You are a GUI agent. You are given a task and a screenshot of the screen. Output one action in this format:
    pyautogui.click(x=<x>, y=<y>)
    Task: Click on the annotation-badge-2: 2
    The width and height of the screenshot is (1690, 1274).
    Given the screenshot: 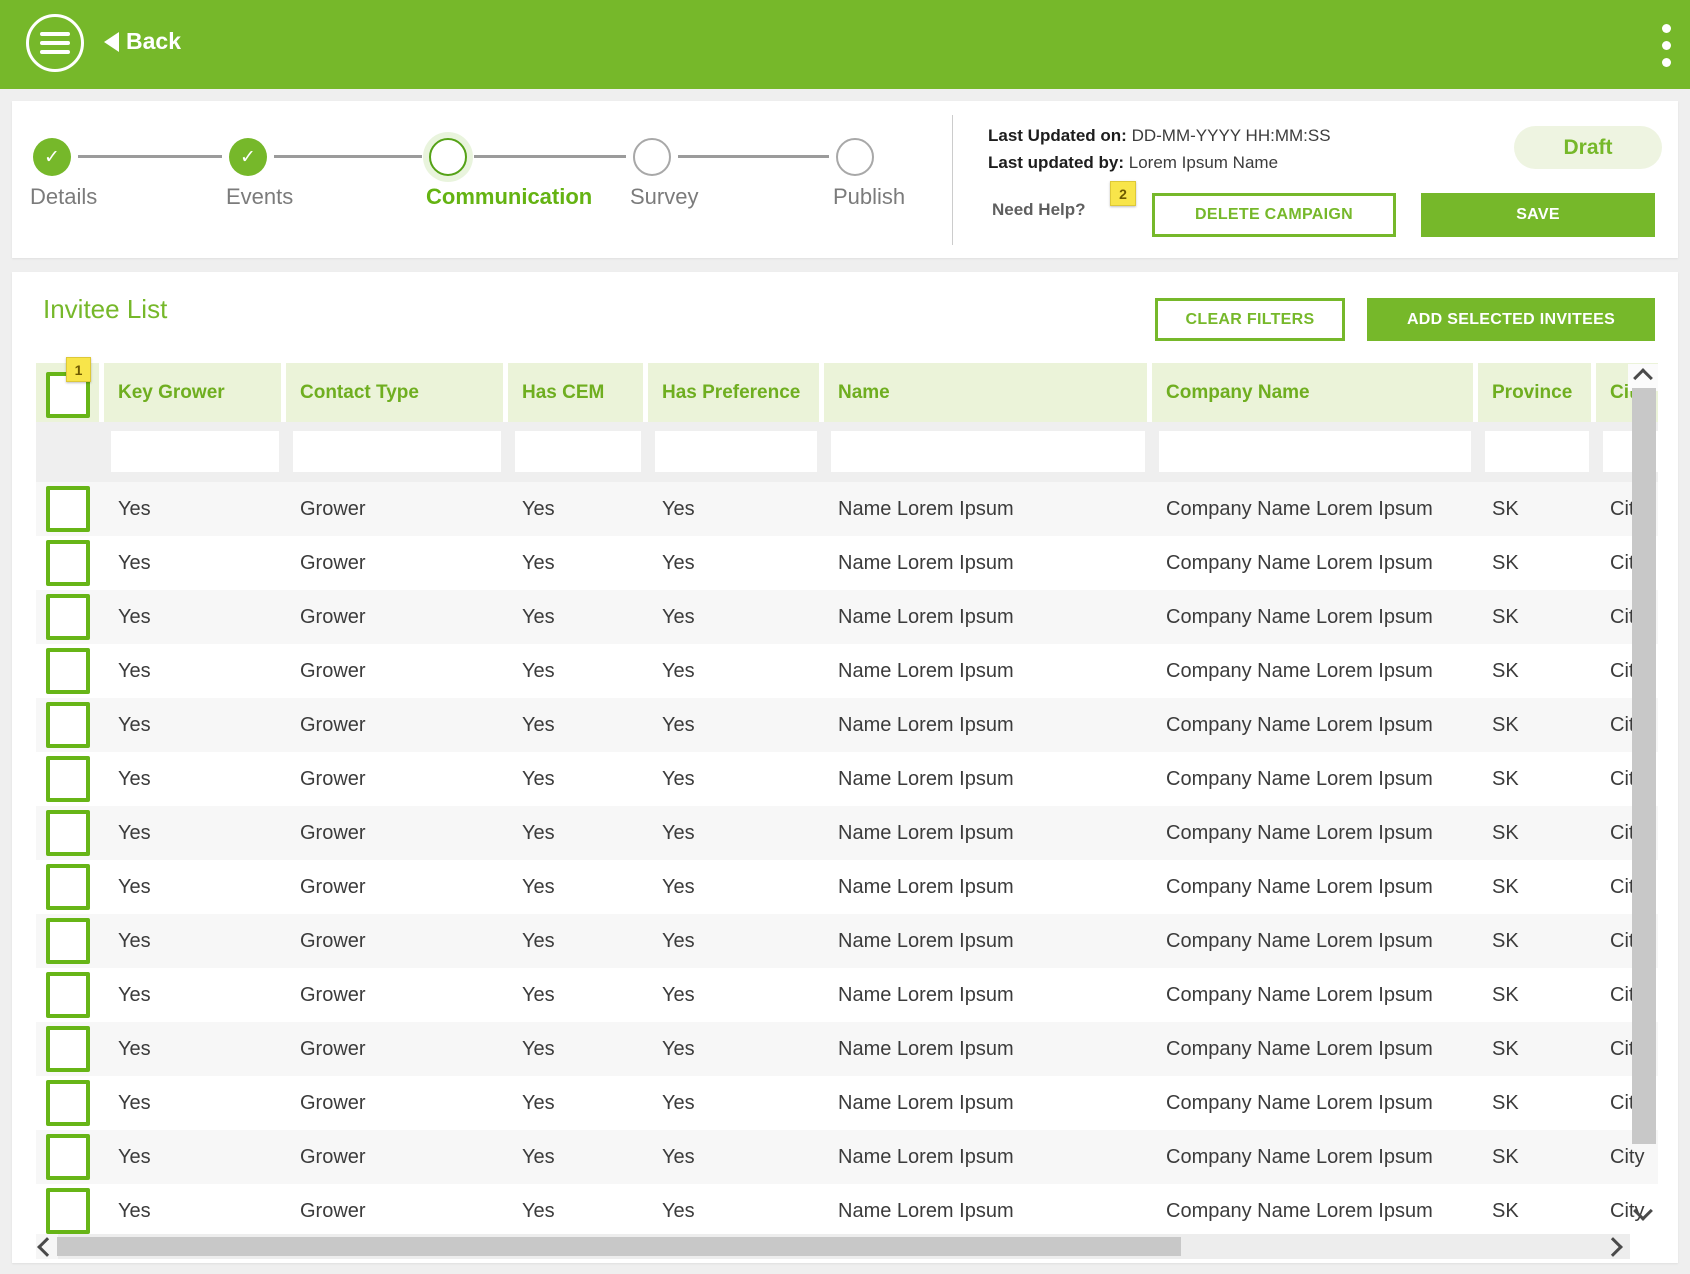 What is the action you would take?
    pyautogui.click(x=1123, y=193)
    